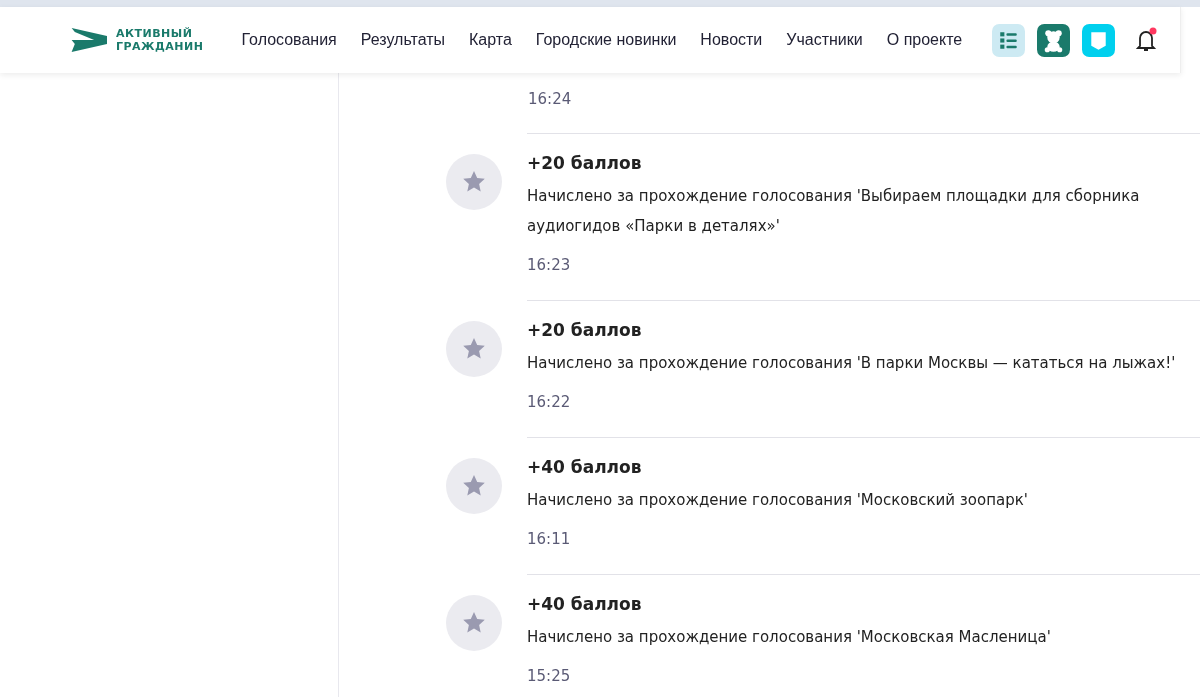 Image resolution: width=1200 pixels, height=697 pixels. I want to click on entry-description: Начислено за прохождение голосования 'Московская Масленица', so click(789, 637).